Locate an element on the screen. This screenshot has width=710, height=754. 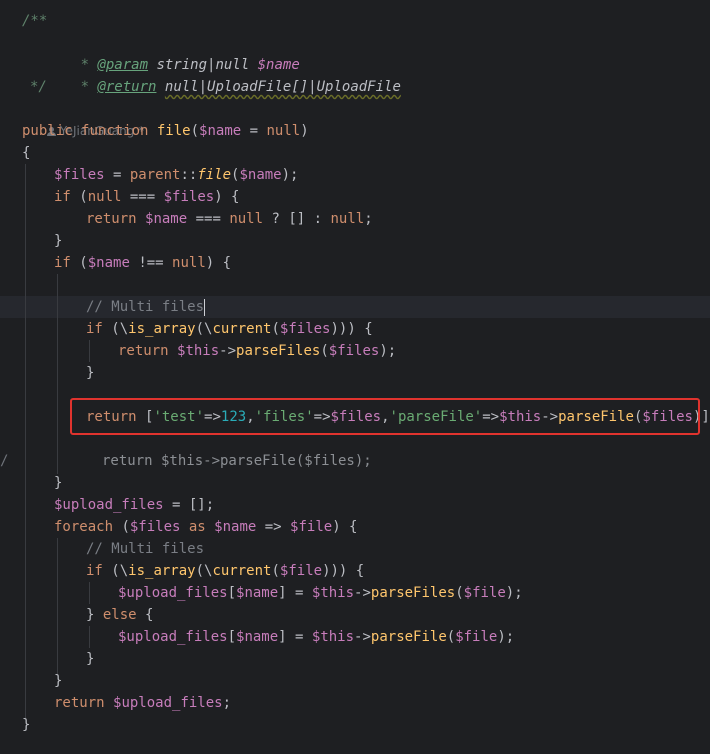
code-line-content: $files = parent::file($name); is located at coordinates (176, 175).